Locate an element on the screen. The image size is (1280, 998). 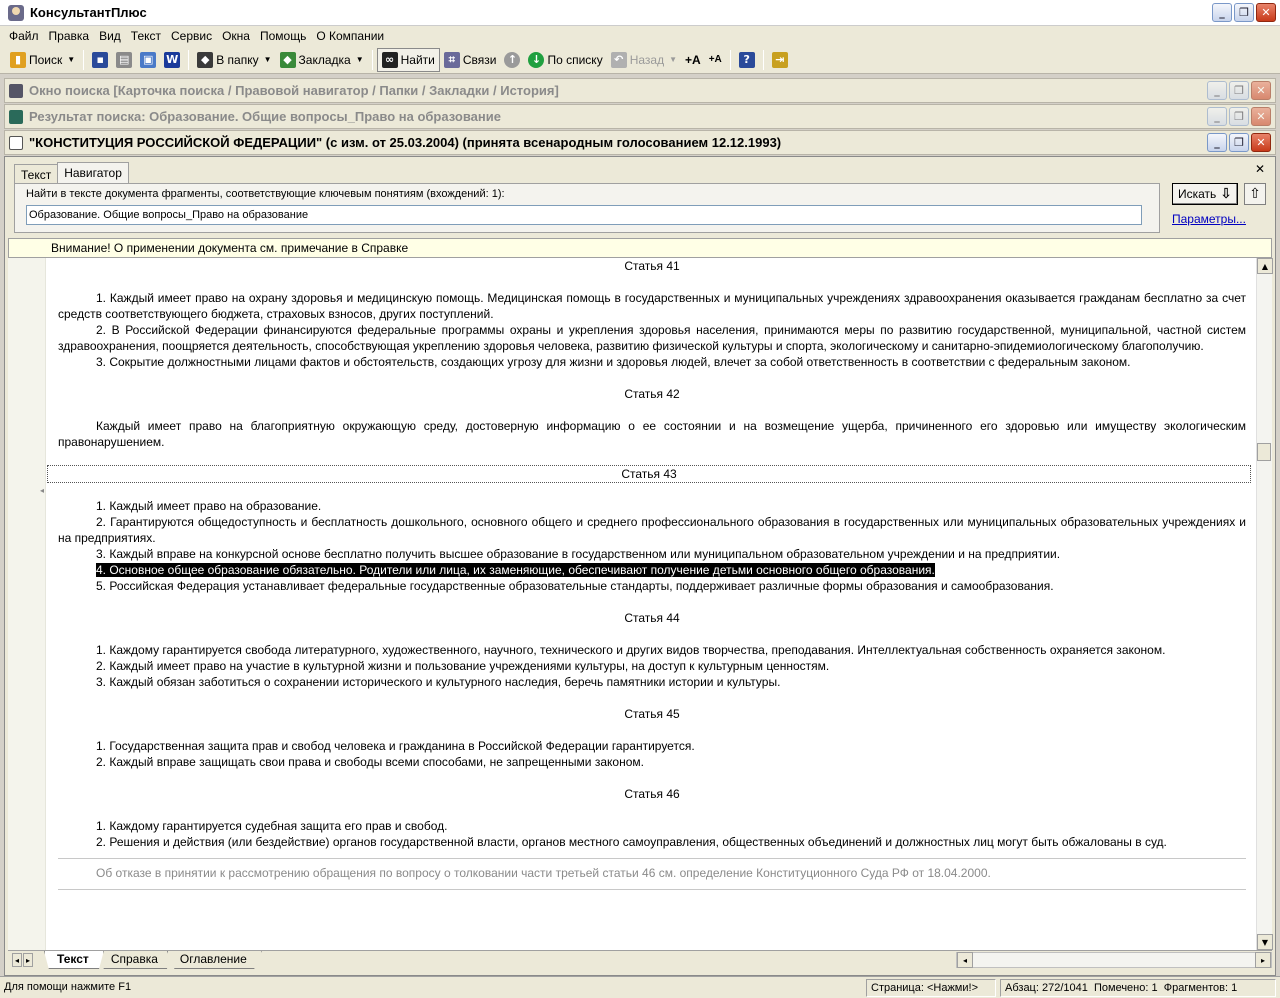
bookmark-label: Закладка is located at coordinates (324, 59).